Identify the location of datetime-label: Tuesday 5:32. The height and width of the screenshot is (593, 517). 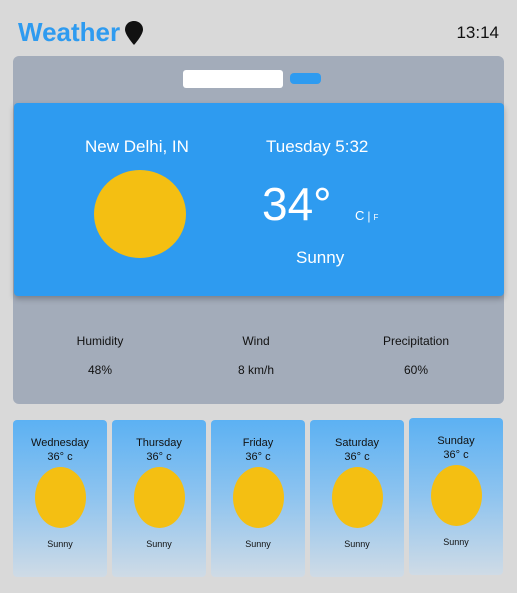
(317, 146).